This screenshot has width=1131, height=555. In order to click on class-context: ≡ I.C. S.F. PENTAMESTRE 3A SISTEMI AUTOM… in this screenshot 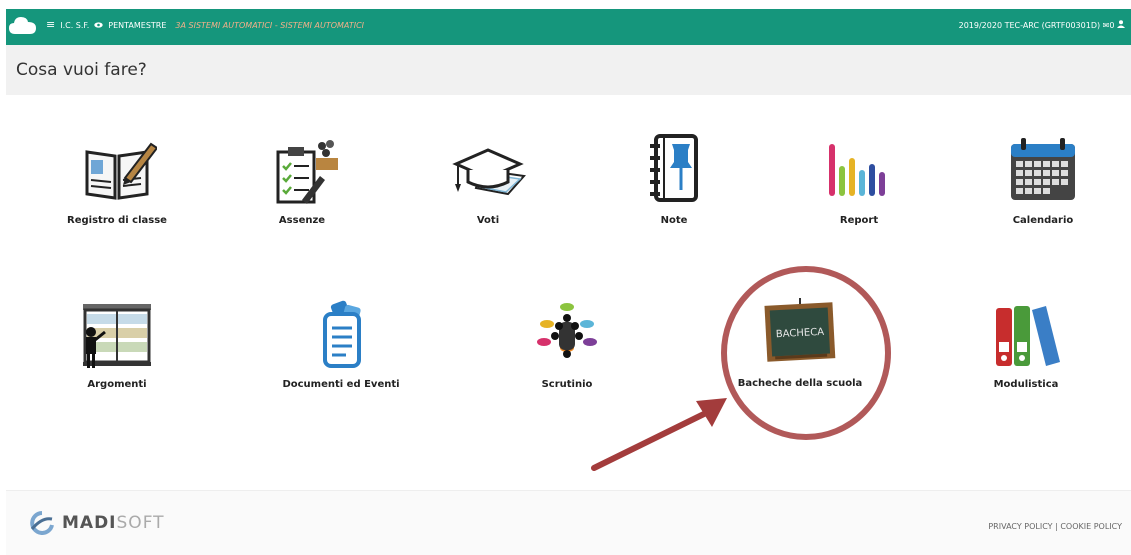, I will do `click(205, 24)`.